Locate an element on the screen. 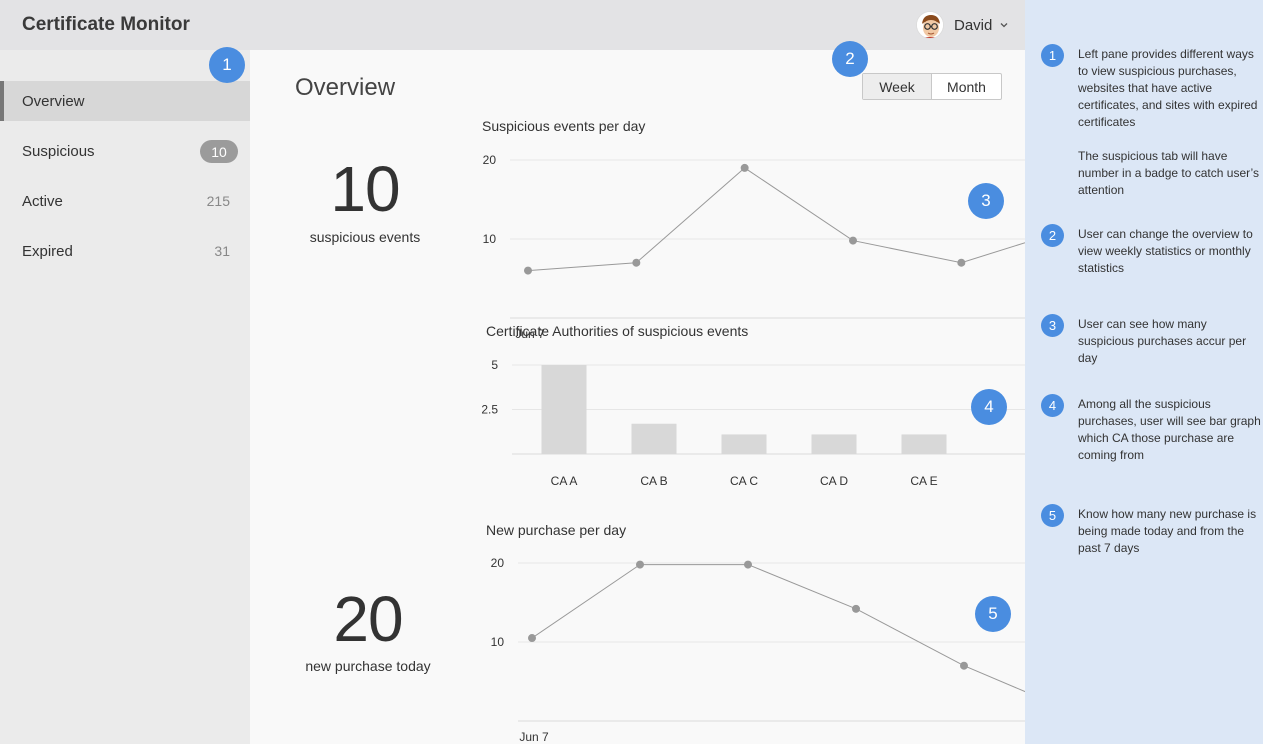  period-toggle: Week Month is located at coordinates (932, 86).